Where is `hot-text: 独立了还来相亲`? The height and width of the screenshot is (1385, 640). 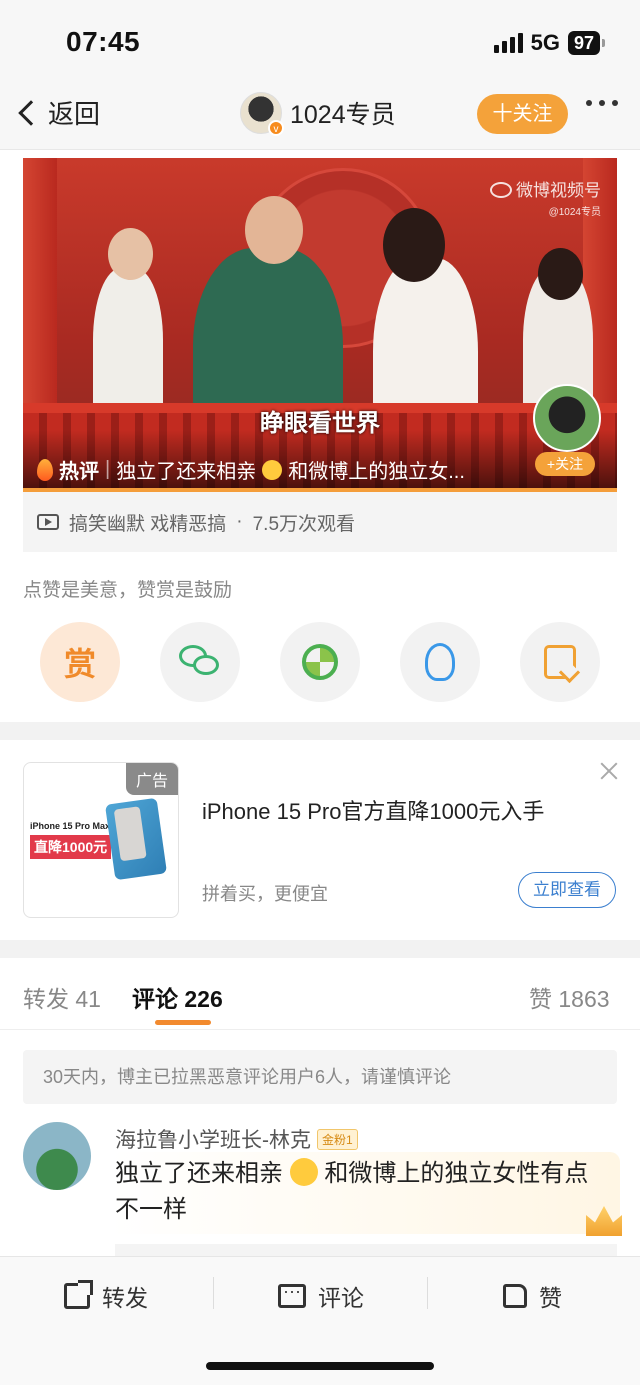
hot-text: 独立了还来相亲 is located at coordinates (186, 472).